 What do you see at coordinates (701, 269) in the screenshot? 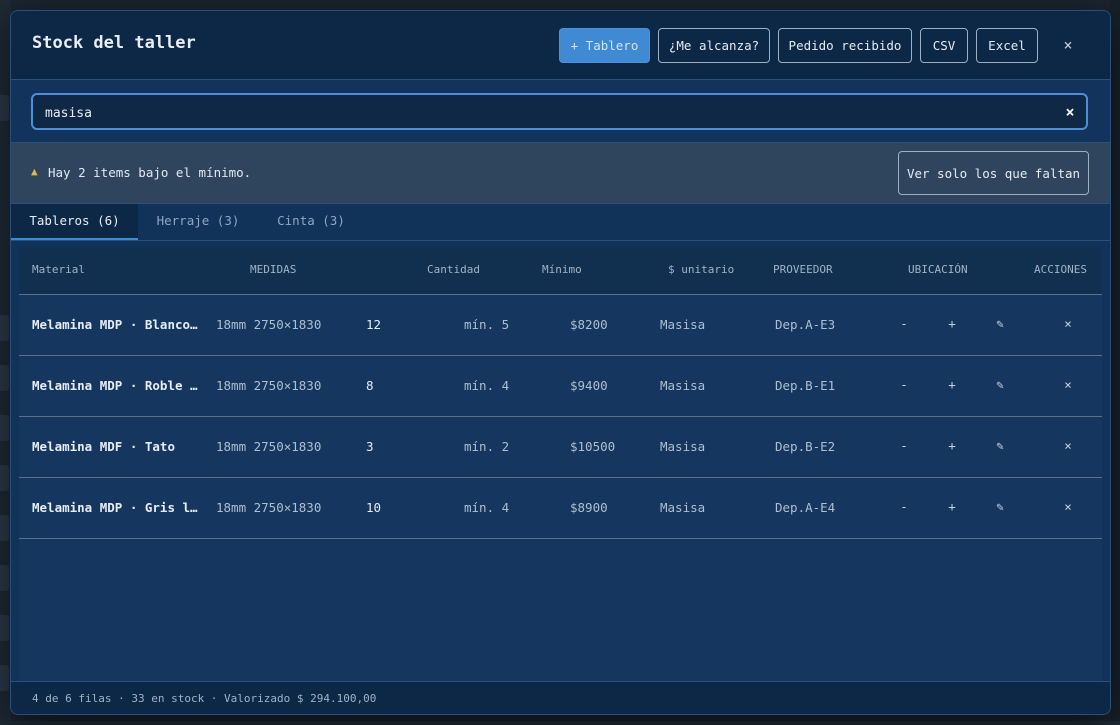
I see `col-unitario: $ unitario` at bounding box center [701, 269].